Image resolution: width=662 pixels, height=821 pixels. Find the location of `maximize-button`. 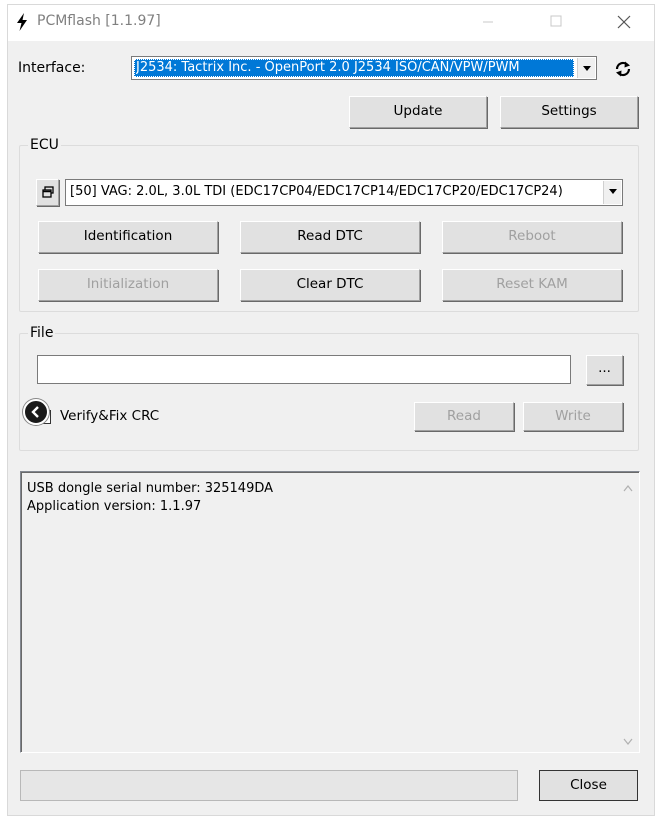

maximize-button is located at coordinates (557, 22).